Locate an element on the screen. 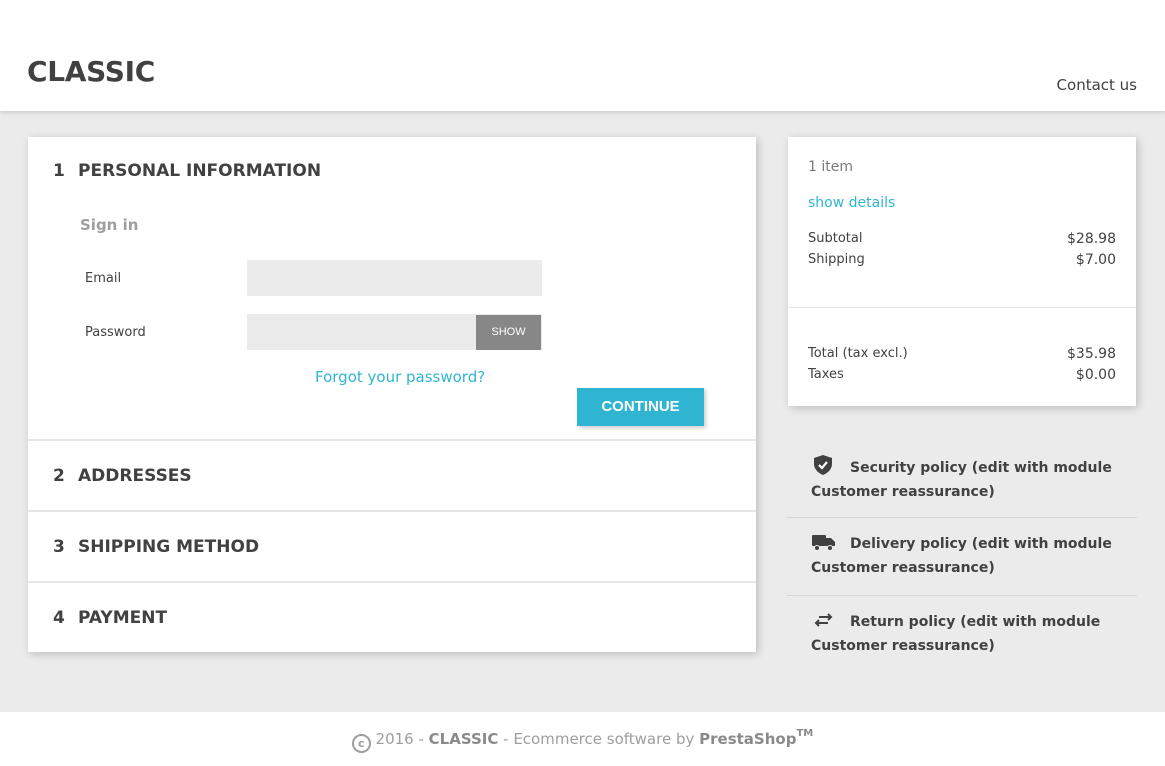 The width and height of the screenshot is (1165, 766). step-title: SHIPPING METHOD is located at coordinates (169, 546).